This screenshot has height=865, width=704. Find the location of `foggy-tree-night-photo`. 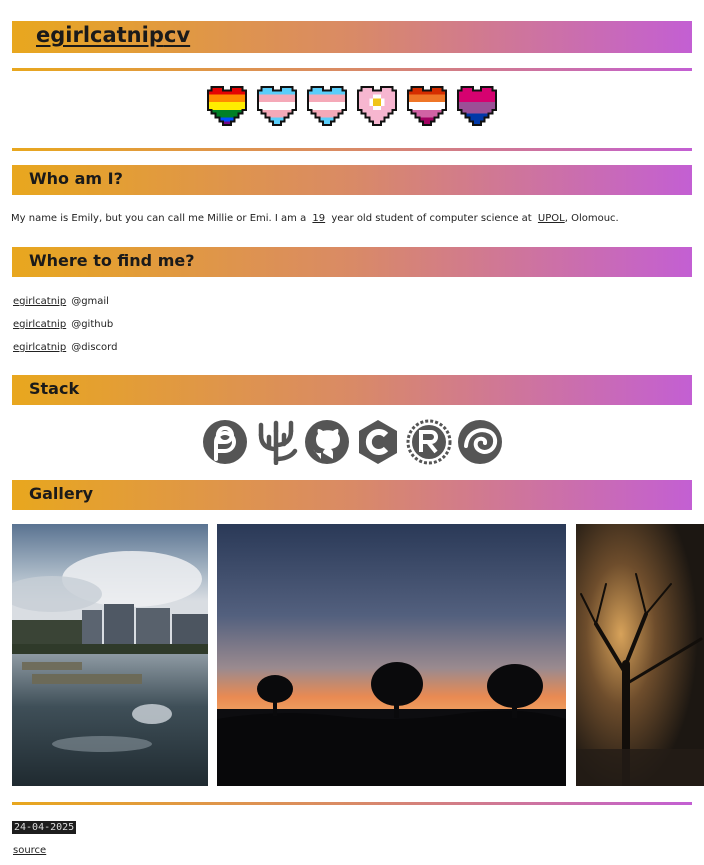

foggy-tree-night-photo is located at coordinates (640, 655).